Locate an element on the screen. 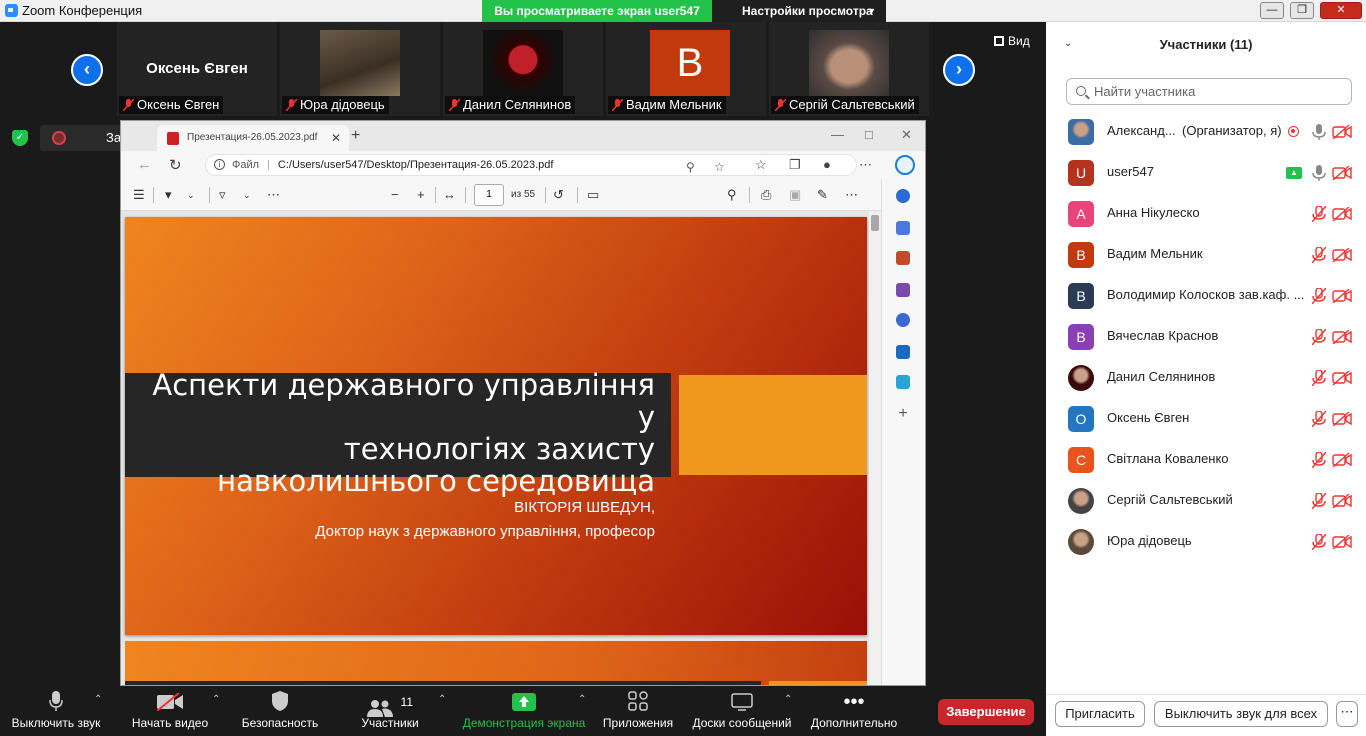  mute-all-button: Выключить звук для всех is located at coordinates (1241, 714).